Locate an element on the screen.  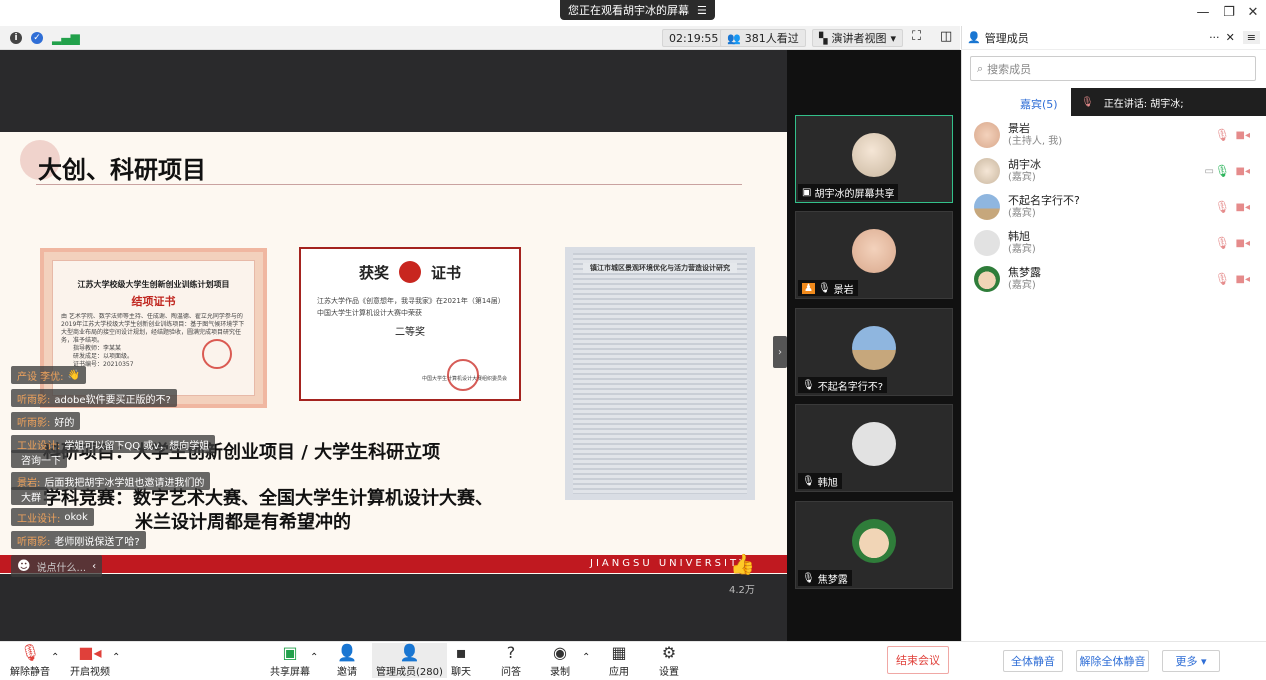
record-button: ◉ 录制 is located at coordinates (560, 660).